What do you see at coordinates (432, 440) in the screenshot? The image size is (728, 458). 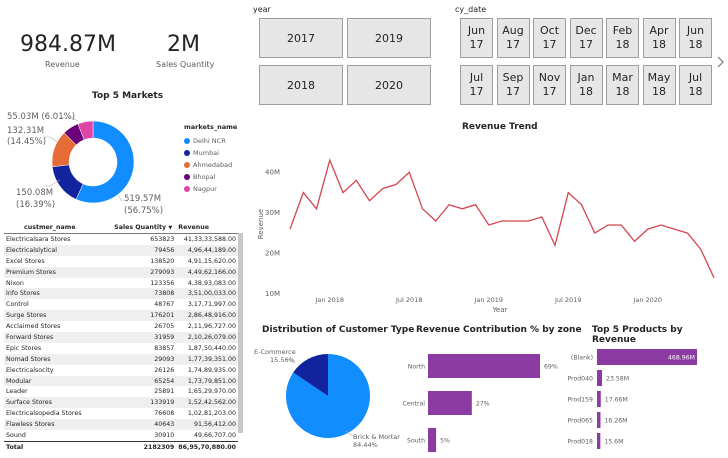 I see `zone-bar-south` at bounding box center [432, 440].